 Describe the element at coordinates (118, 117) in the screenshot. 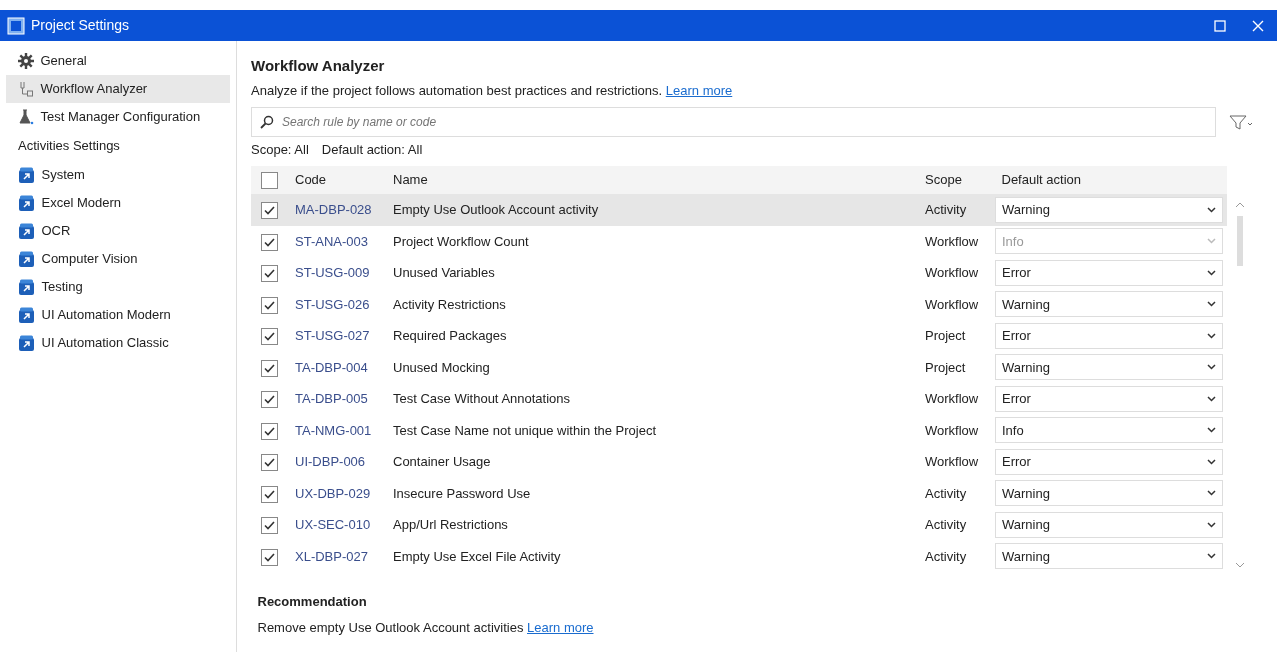

I see `sidebar-item: Test Manager Configuration` at that location.